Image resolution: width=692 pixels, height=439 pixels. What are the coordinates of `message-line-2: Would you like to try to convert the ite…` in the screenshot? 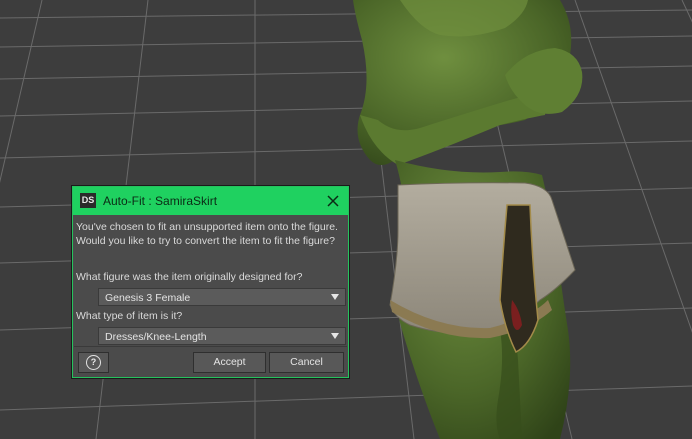 It's located at (205, 241).